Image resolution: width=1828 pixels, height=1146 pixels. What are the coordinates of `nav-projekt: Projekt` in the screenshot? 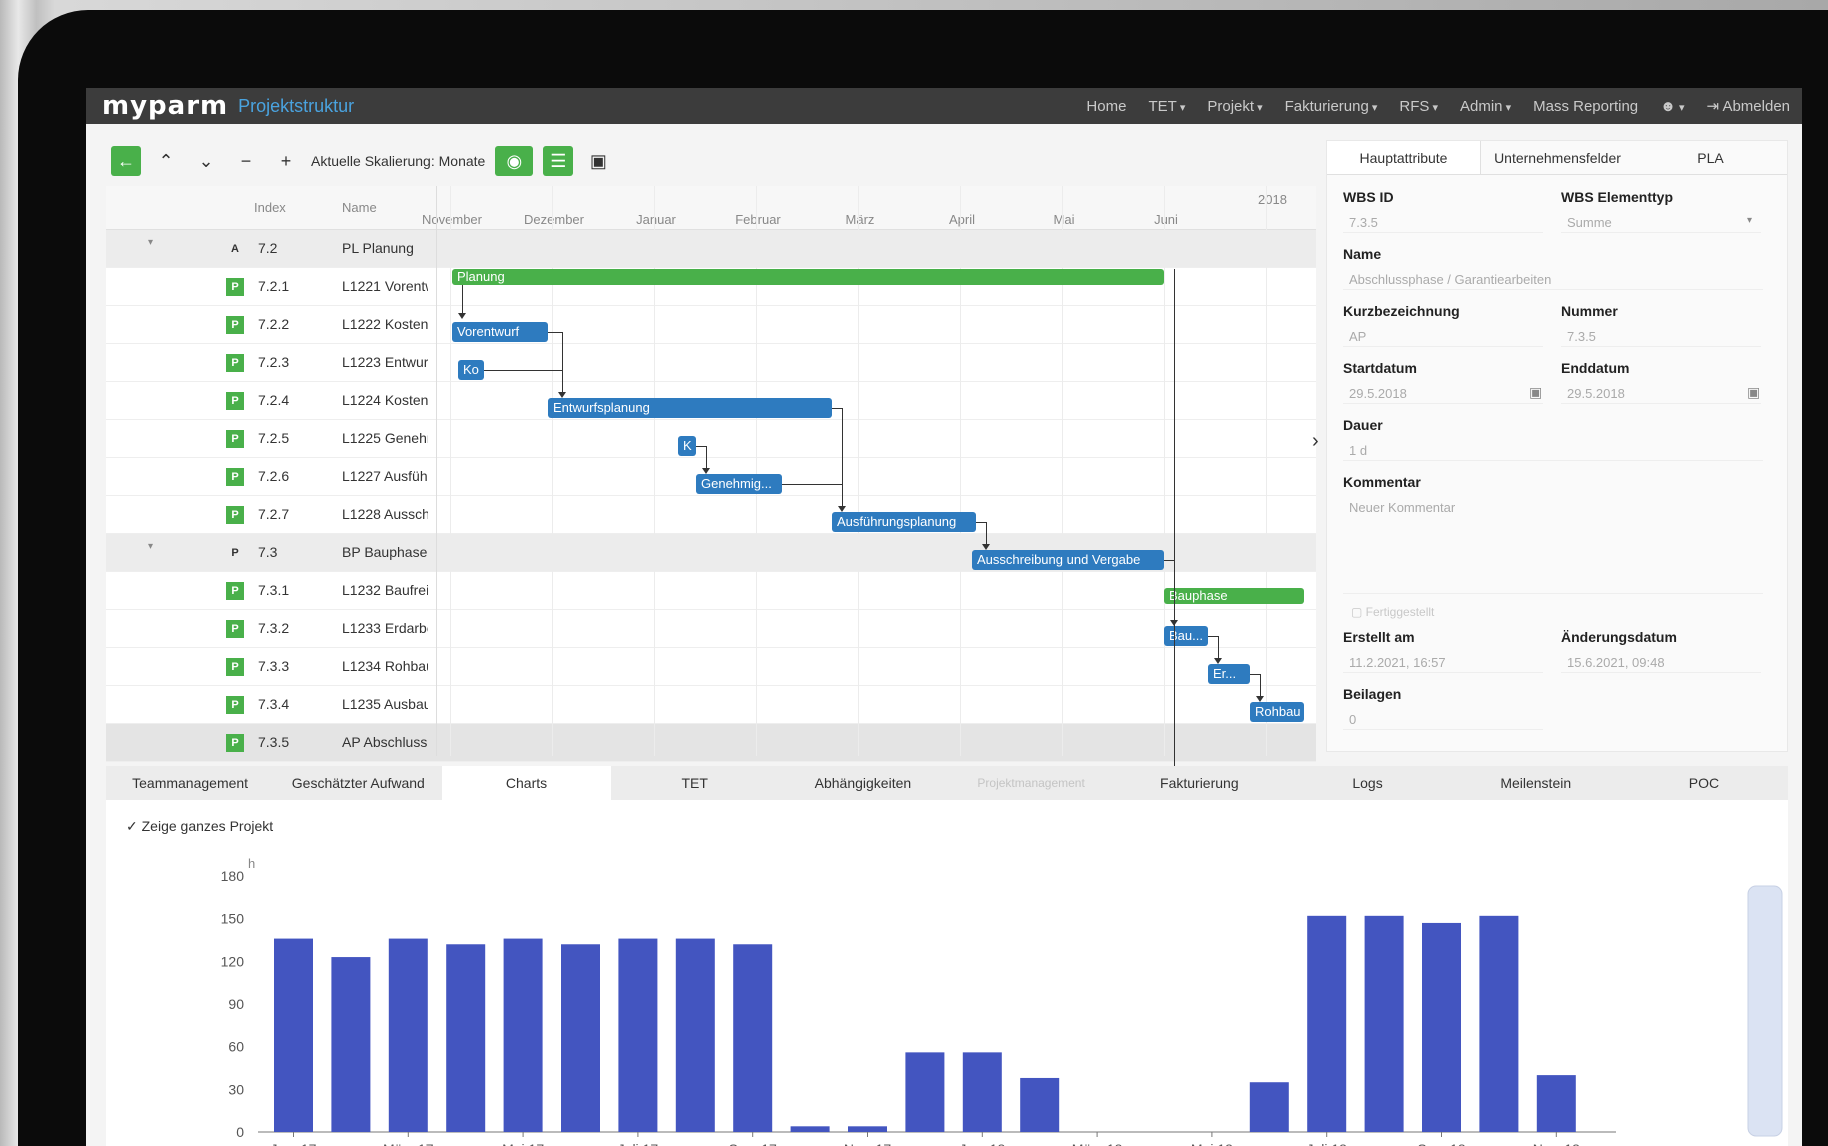 It's located at (1234, 106).